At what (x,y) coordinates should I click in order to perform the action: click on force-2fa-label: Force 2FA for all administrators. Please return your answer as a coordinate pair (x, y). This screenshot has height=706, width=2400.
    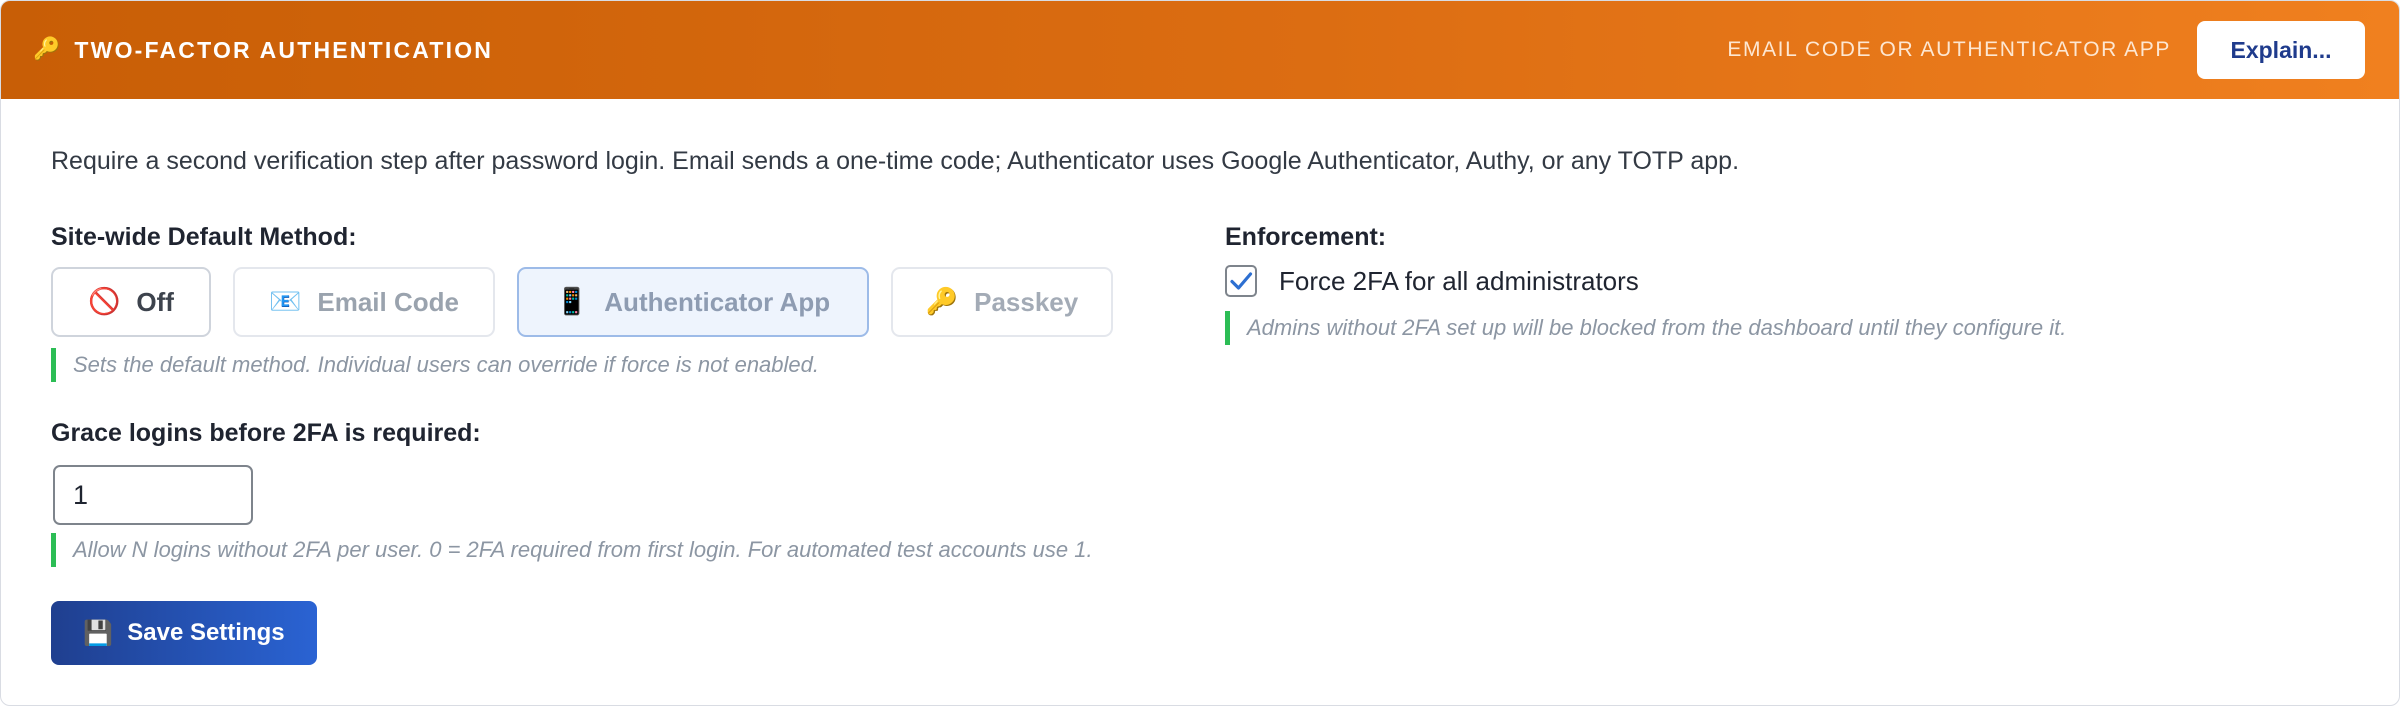
    Looking at the image, I should click on (1459, 280).